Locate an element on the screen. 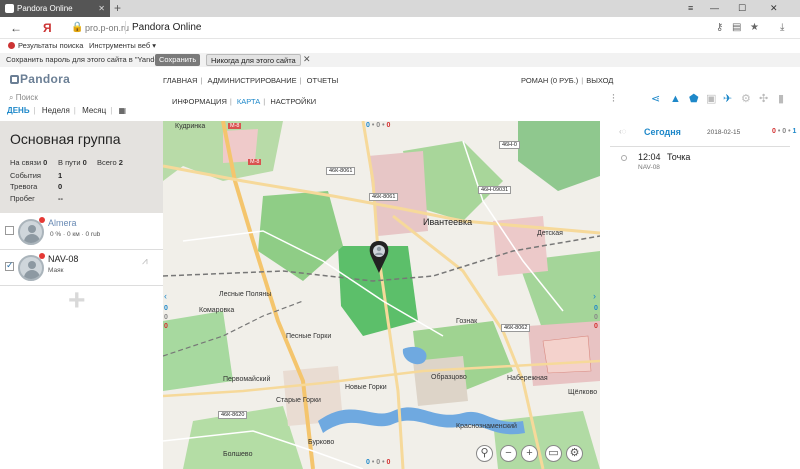  zoom-in-button: + is located at coordinates (529, 453).